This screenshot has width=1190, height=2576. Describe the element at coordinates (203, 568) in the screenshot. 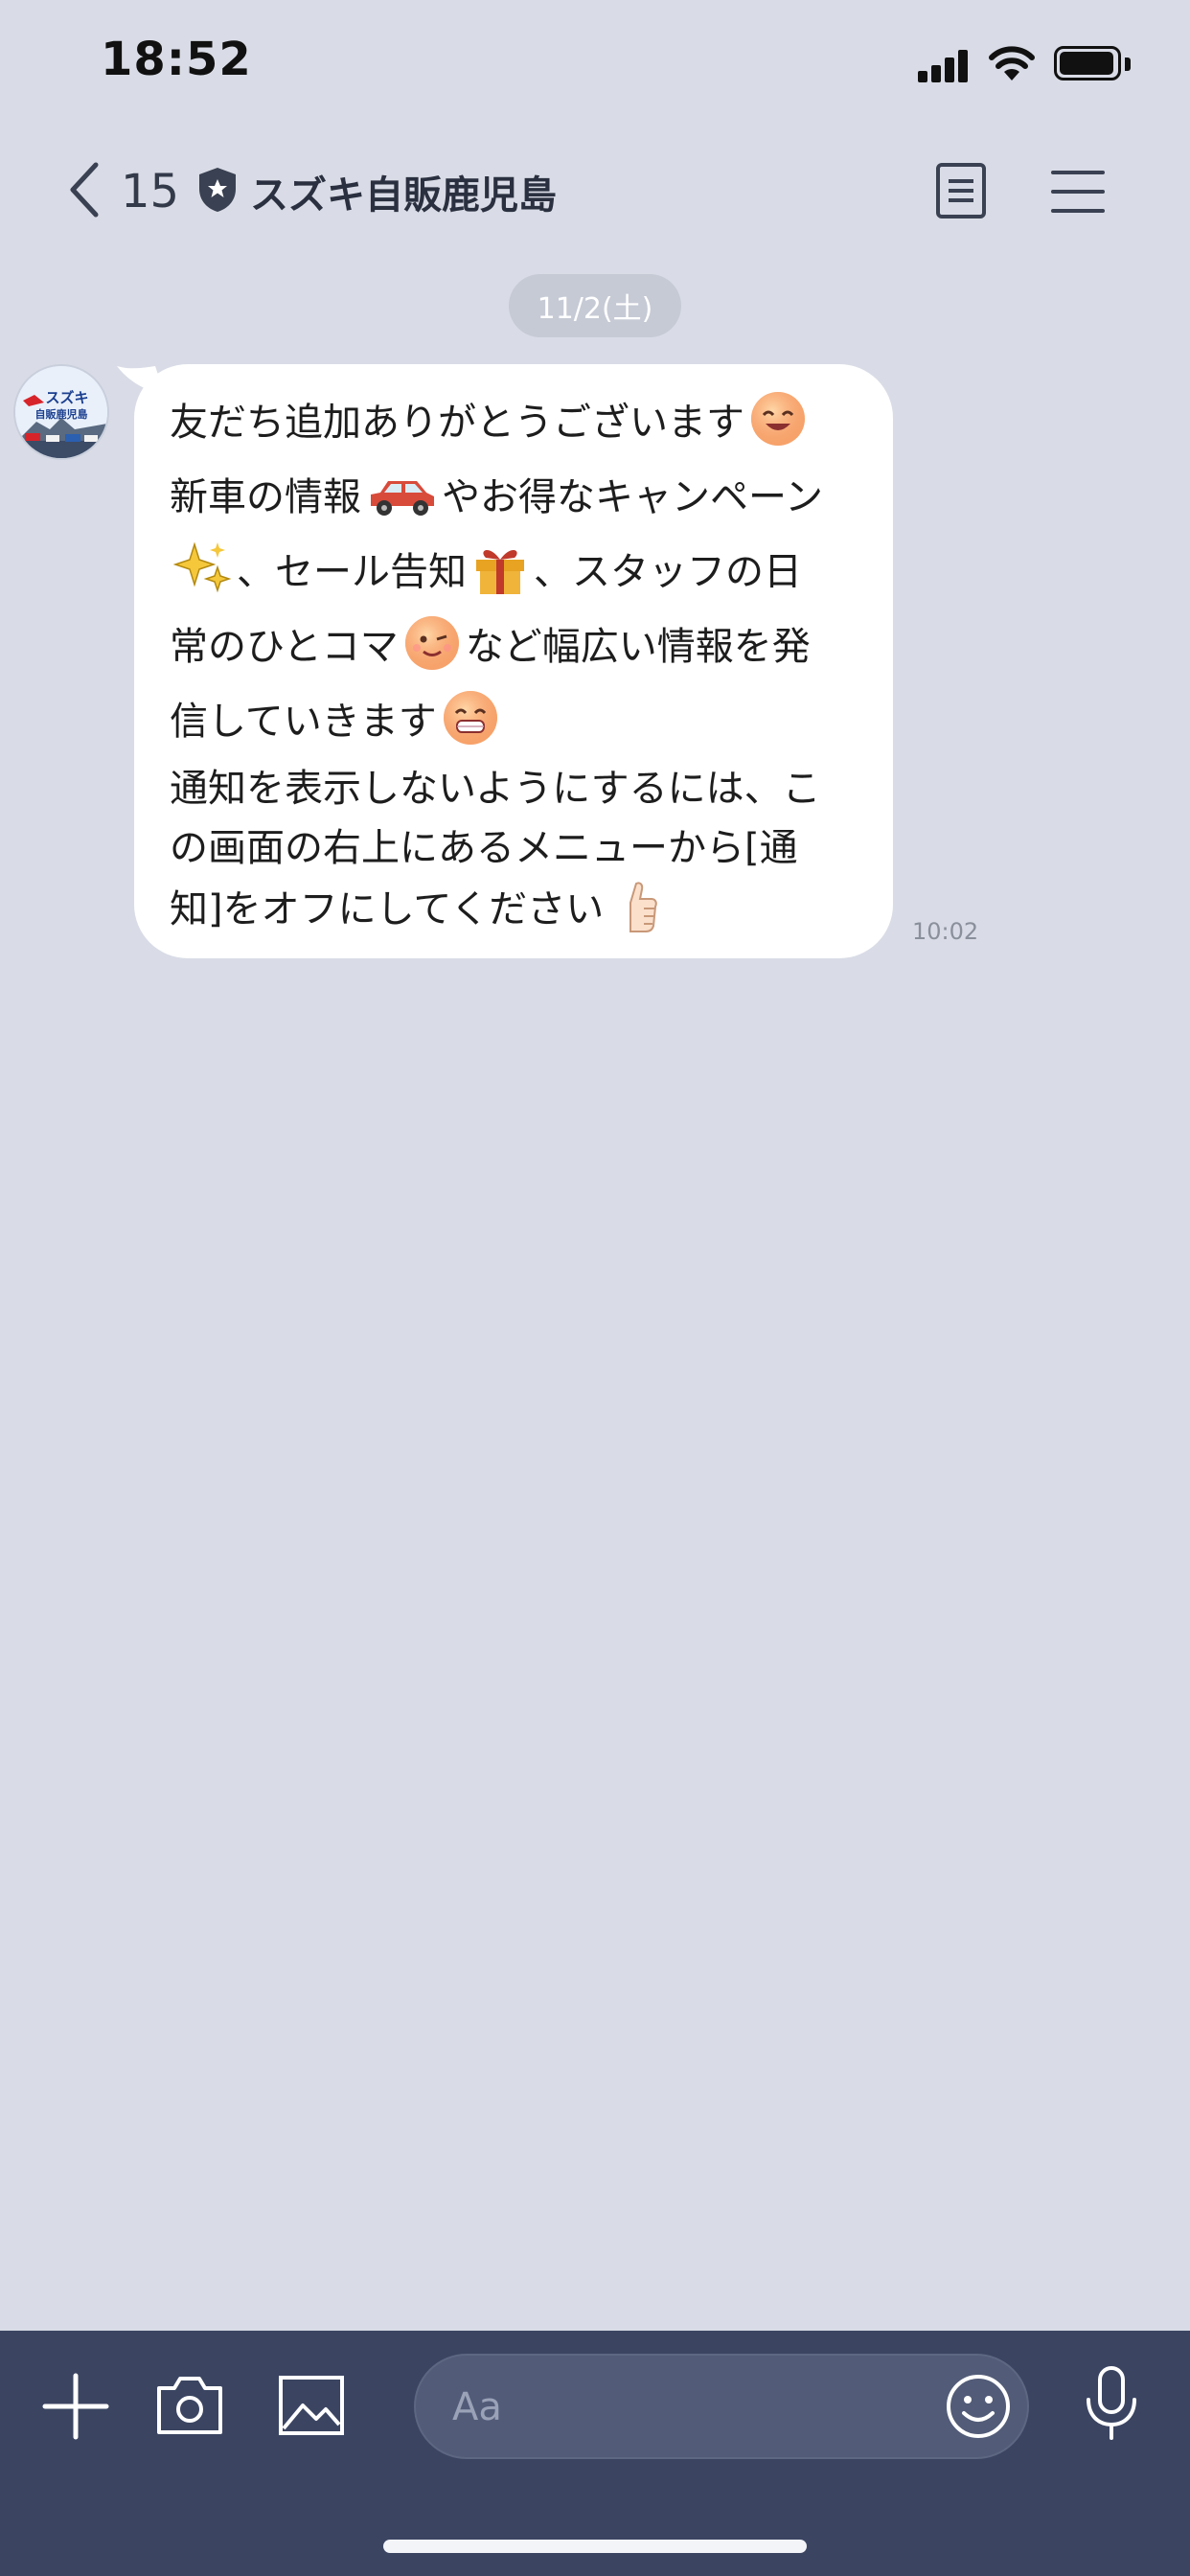

I see `sparkles-emoji` at that location.